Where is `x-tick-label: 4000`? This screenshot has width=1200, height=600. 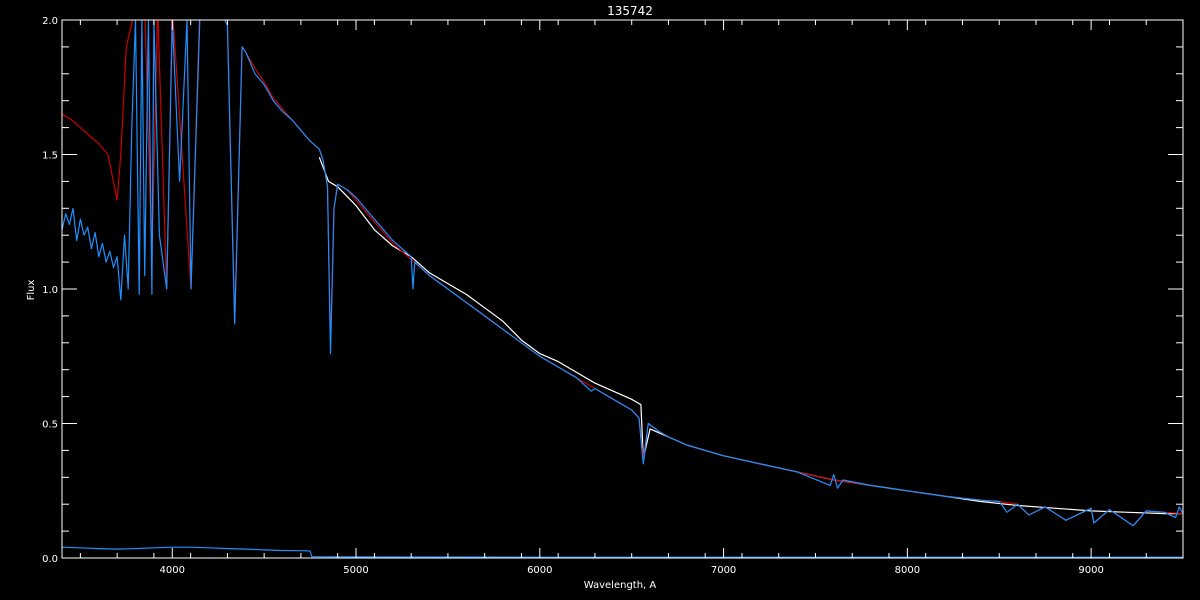 x-tick-label: 4000 is located at coordinates (172, 570).